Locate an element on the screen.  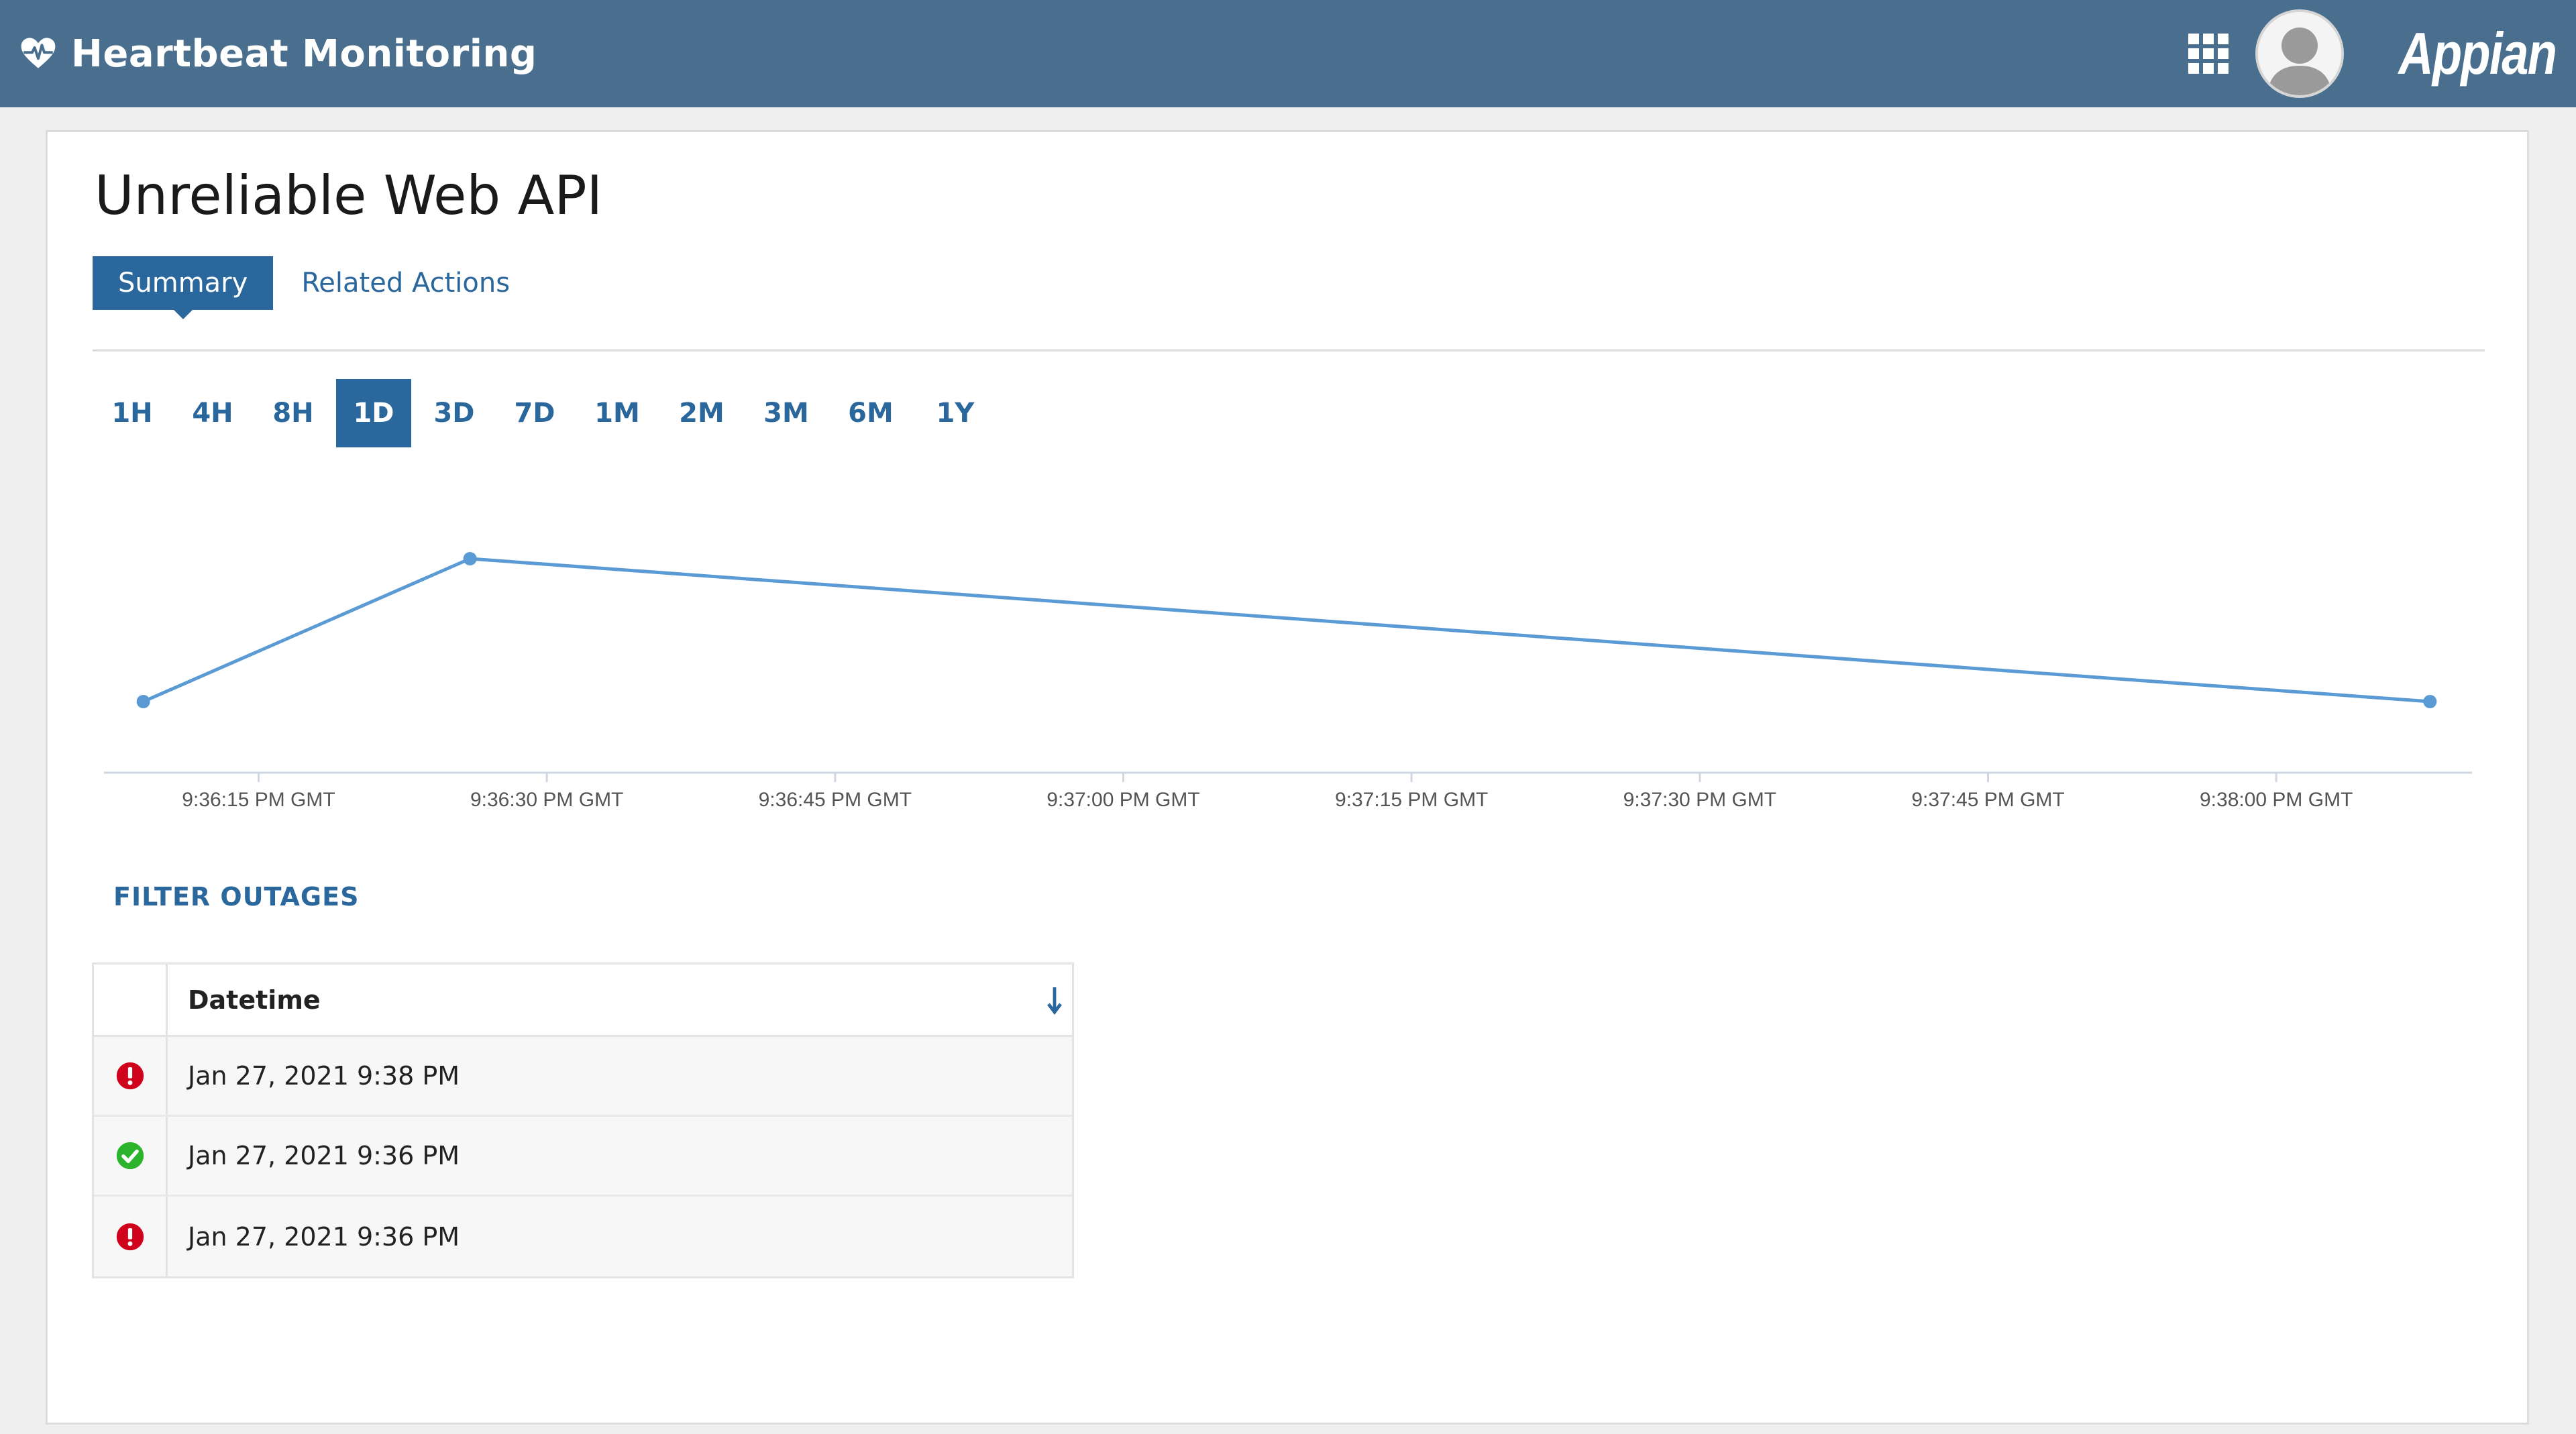
app-brand: Heartbeat Monitoring is located at coordinates (278, 54).